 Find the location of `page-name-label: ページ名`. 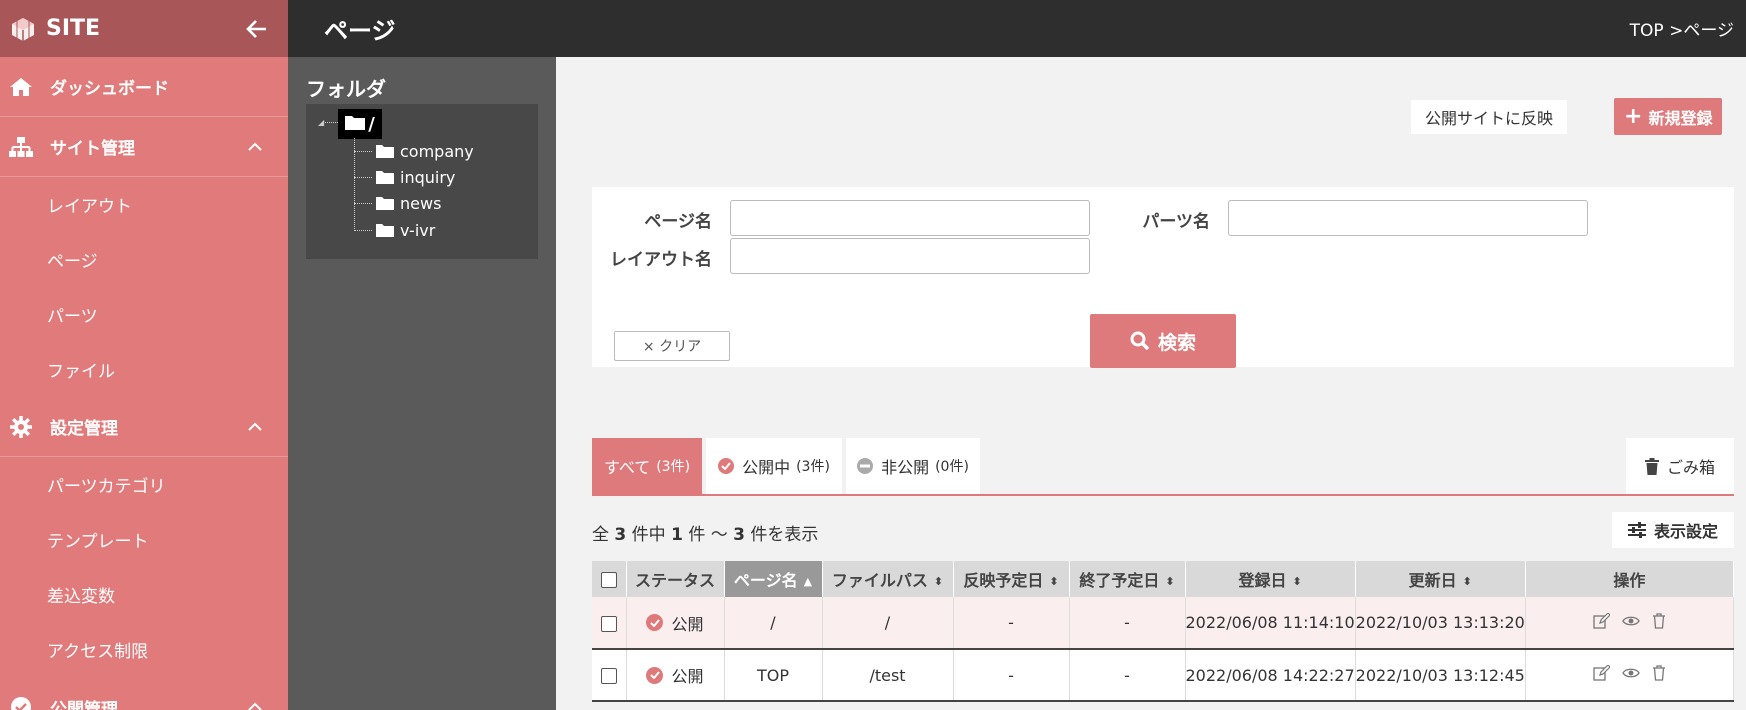

page-name-label: ページ名 is located at coordinates (678, 222).